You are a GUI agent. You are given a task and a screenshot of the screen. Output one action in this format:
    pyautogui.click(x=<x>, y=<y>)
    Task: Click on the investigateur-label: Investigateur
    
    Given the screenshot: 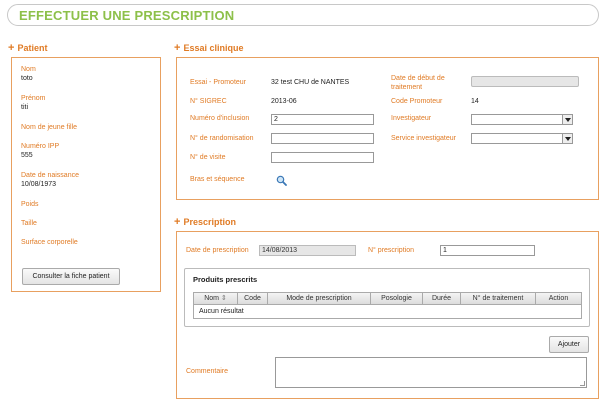 What is the action you would take?
    pyautogui.click(x=411, y=118)
    